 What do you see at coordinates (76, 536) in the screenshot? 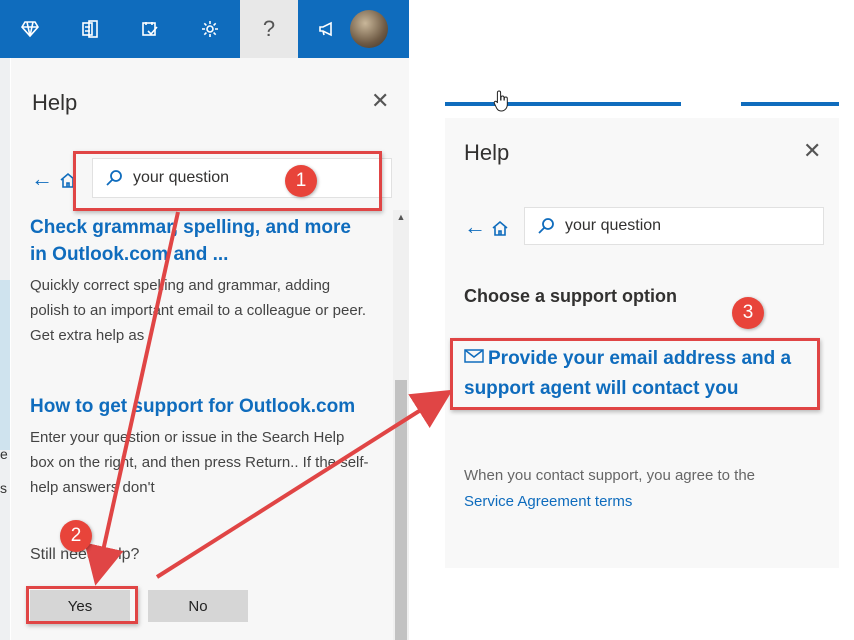
I see `step-badge-2: 2` at bounding box center [76, 536].